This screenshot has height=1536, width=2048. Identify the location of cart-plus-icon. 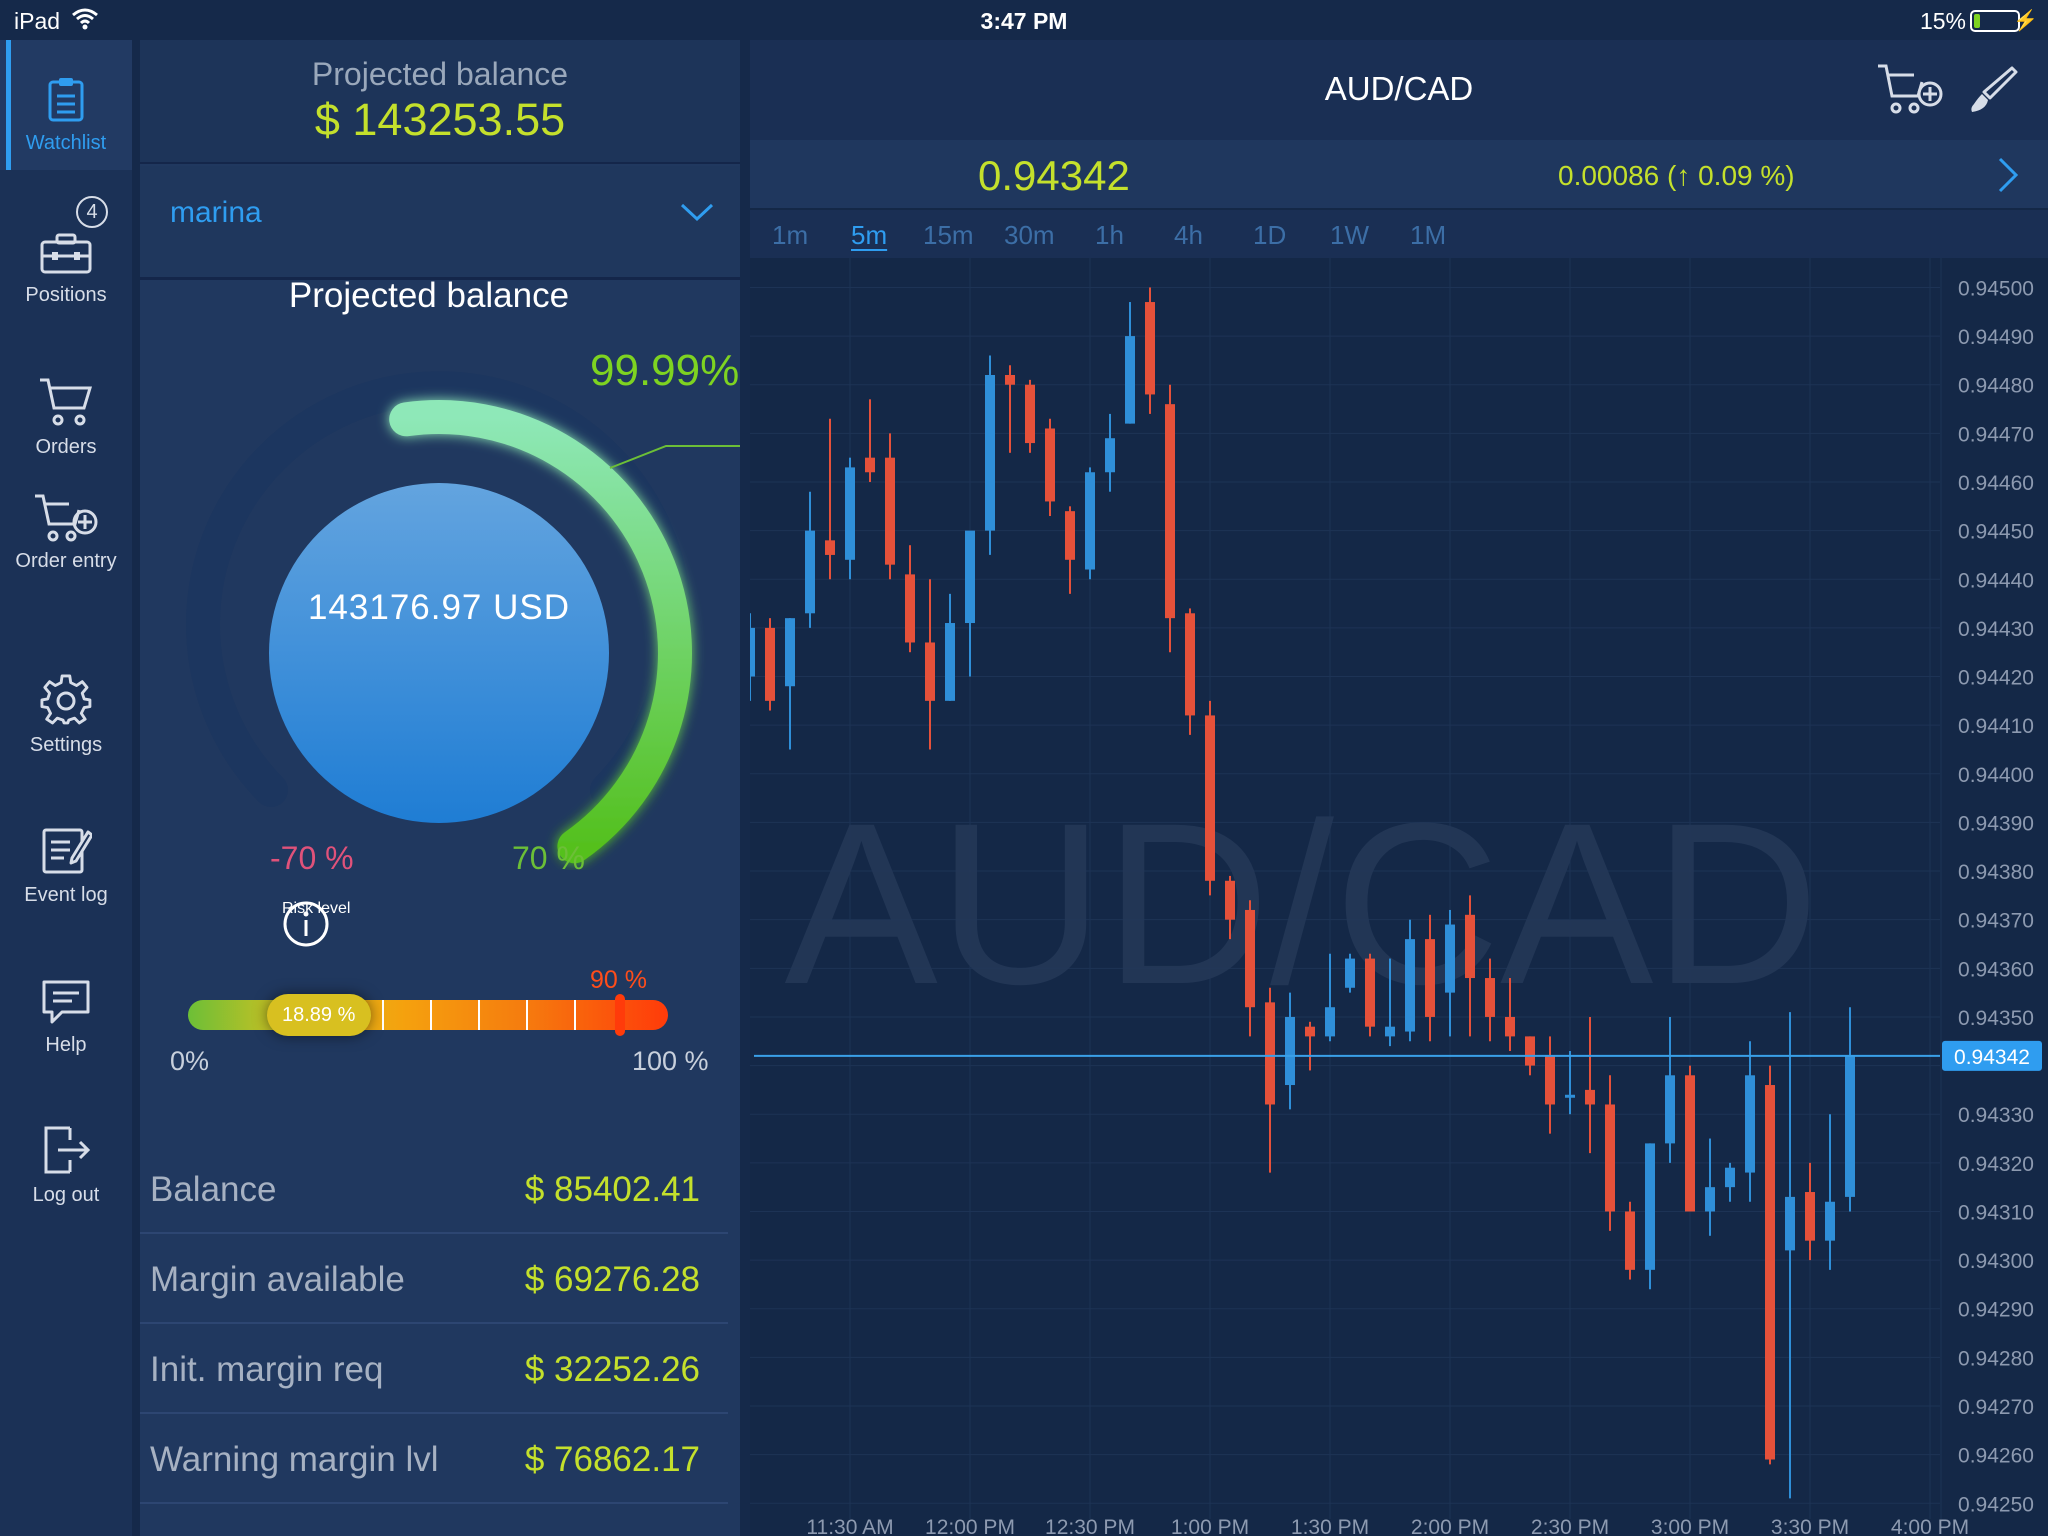
(1910, 91).